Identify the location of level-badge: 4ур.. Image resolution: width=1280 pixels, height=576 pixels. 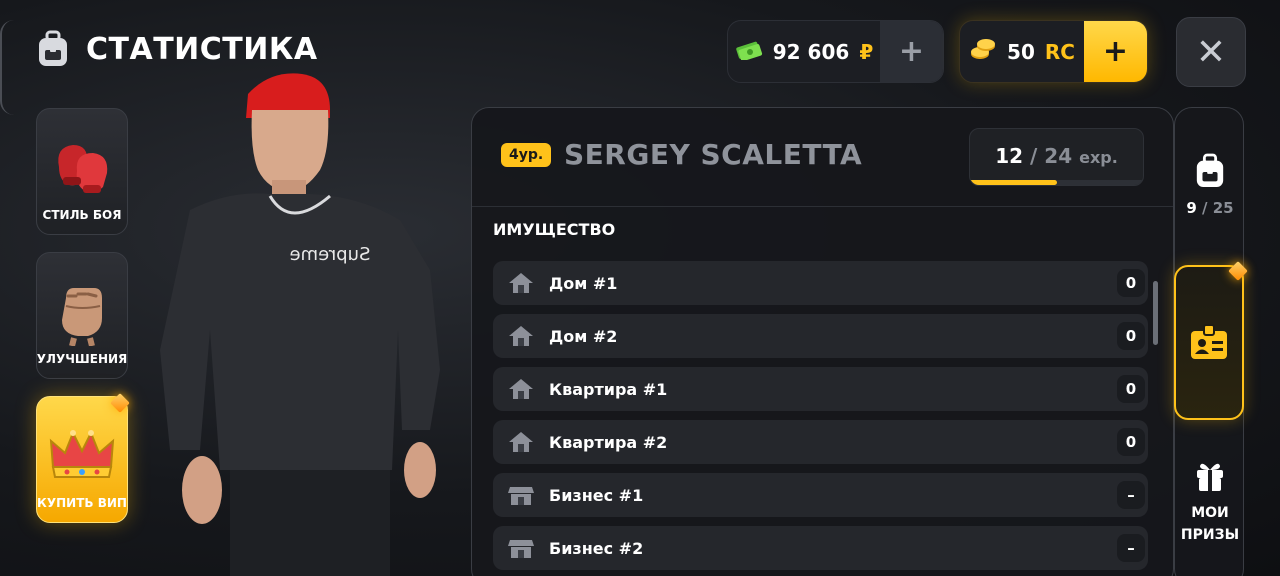
(526, 155).